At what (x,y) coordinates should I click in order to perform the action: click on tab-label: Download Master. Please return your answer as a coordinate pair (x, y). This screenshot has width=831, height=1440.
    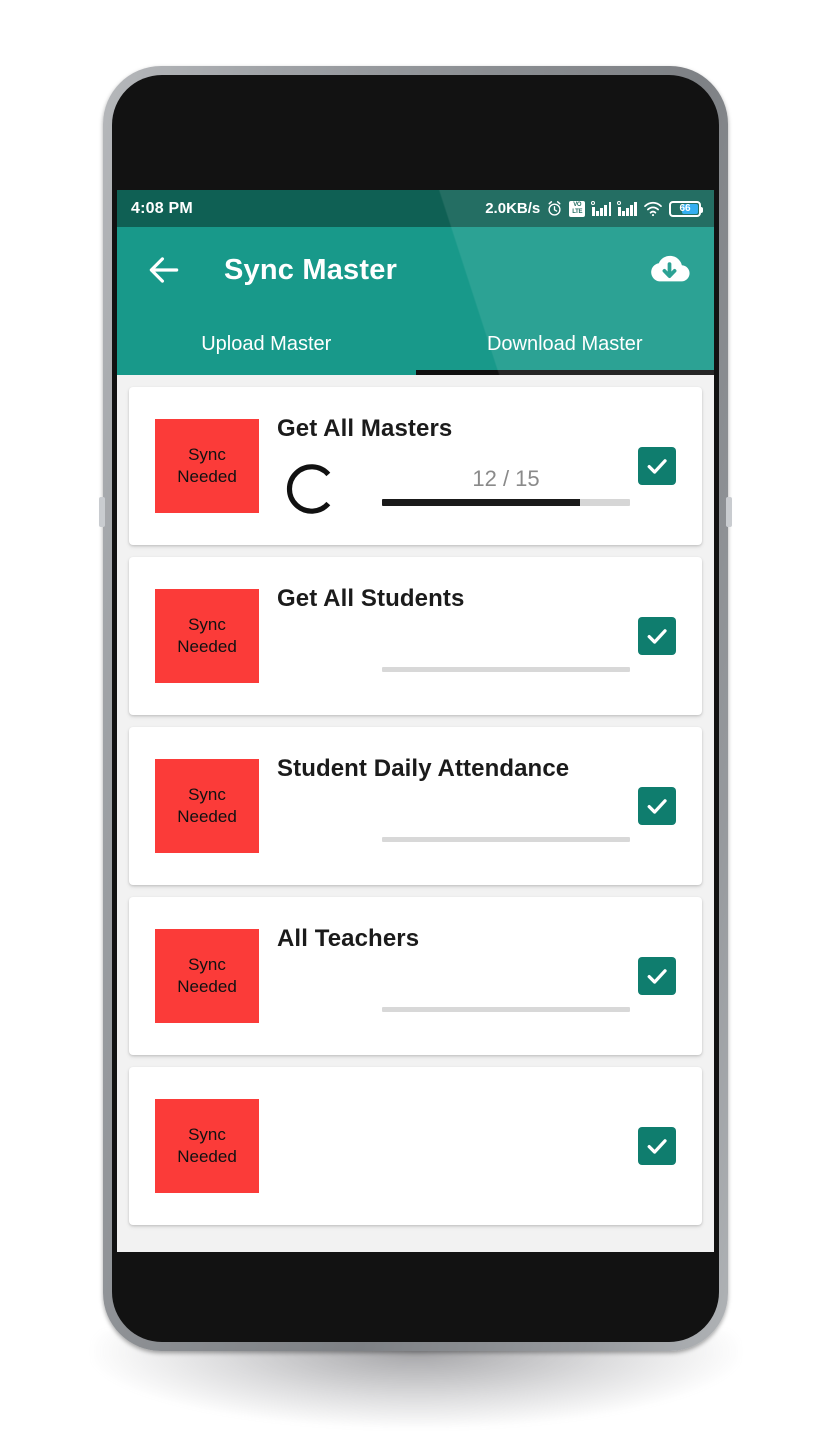
    Looking at the image, I should click on (564, 343).